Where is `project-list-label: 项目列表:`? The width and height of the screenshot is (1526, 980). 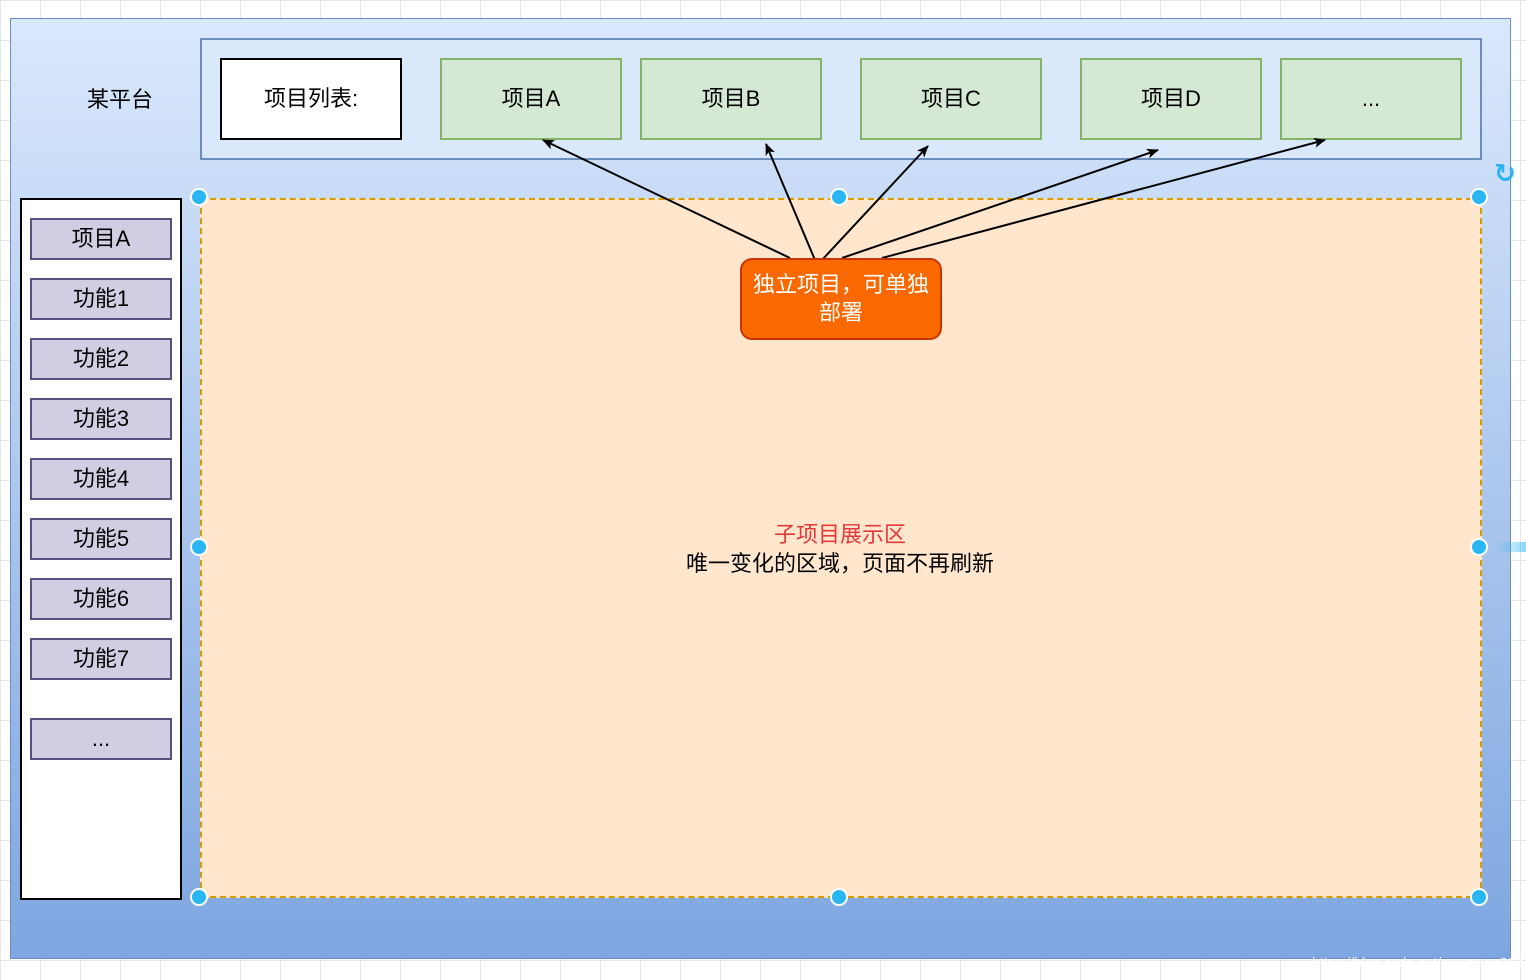
project-list-label: 项目列表: is located at coordinates (311, 99).